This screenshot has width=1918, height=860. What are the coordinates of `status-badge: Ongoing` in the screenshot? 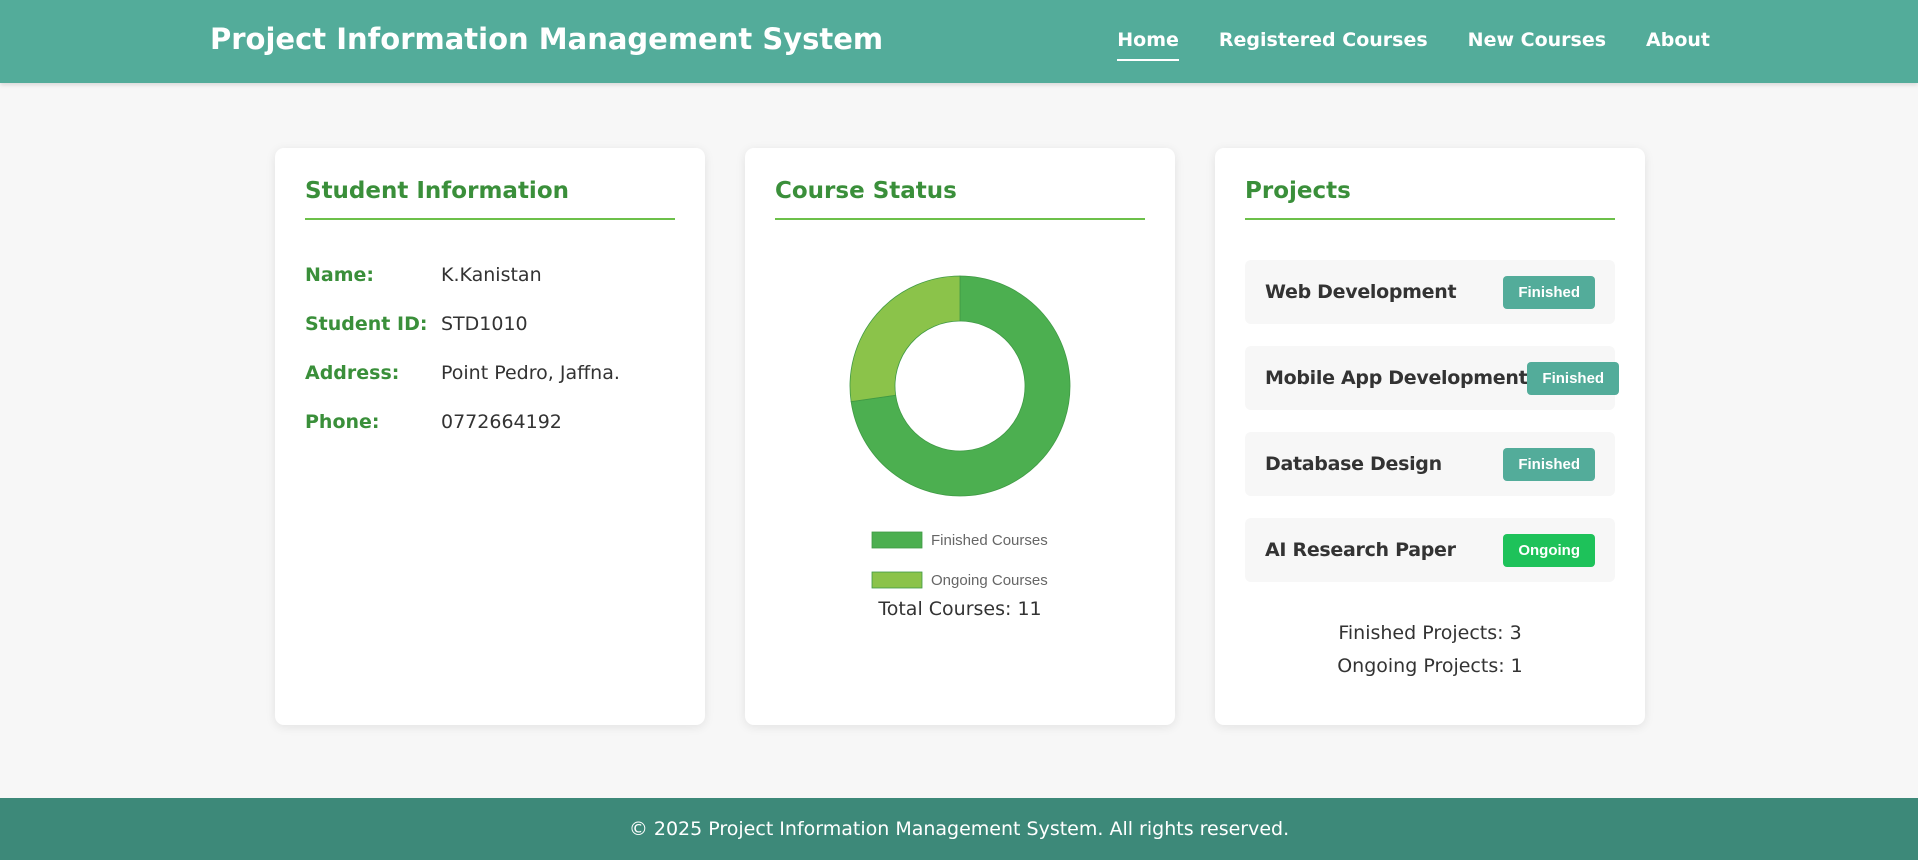 It's located at (1549, 550).